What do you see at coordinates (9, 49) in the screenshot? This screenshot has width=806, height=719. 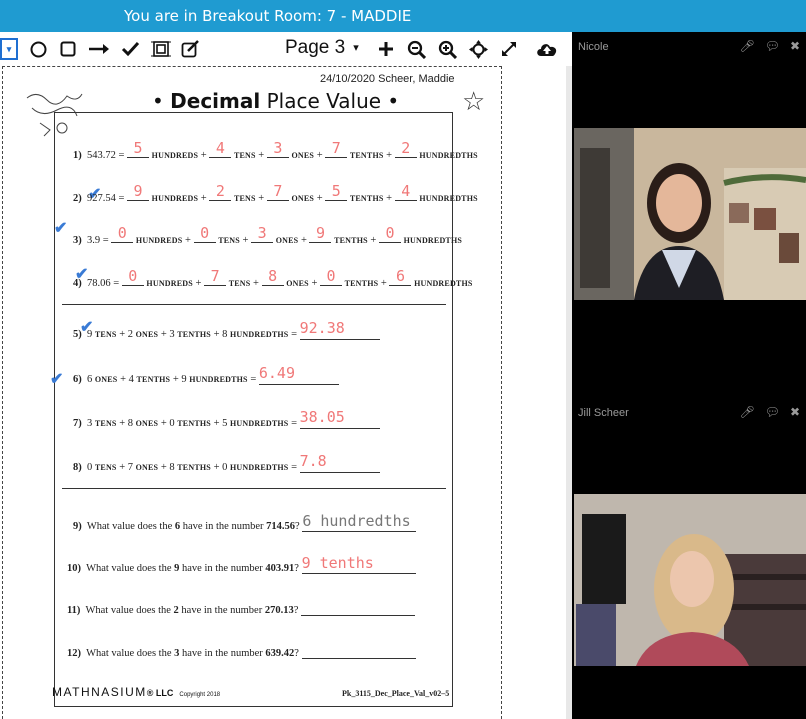 I see `pen-dropdown-icon: ▾` at bounding box center [9, 49].